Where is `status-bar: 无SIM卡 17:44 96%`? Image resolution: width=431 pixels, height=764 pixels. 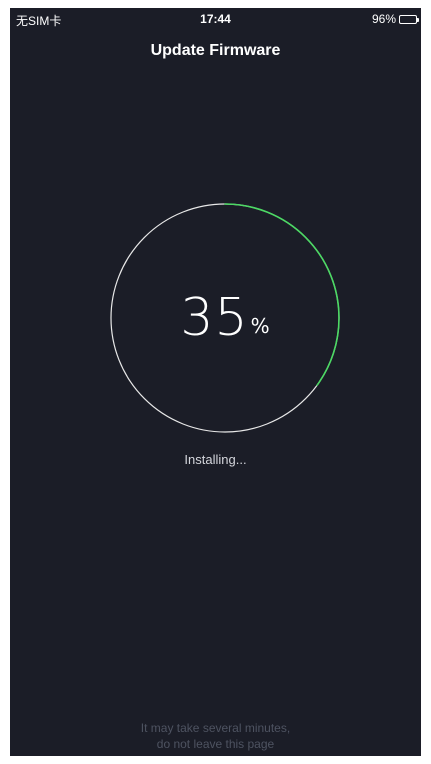
status-bar: 无SIM卡 17:44 96% is located at coordinates (215, 19).